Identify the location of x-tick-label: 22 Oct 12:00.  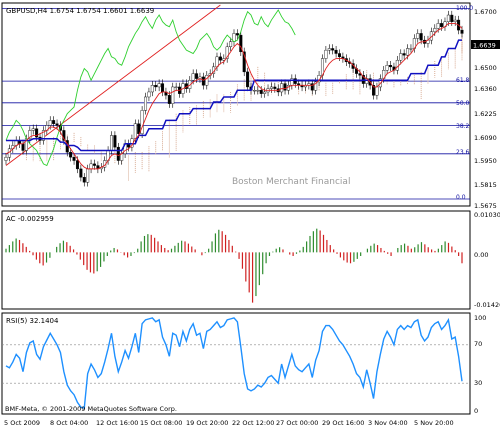
(253, 423).